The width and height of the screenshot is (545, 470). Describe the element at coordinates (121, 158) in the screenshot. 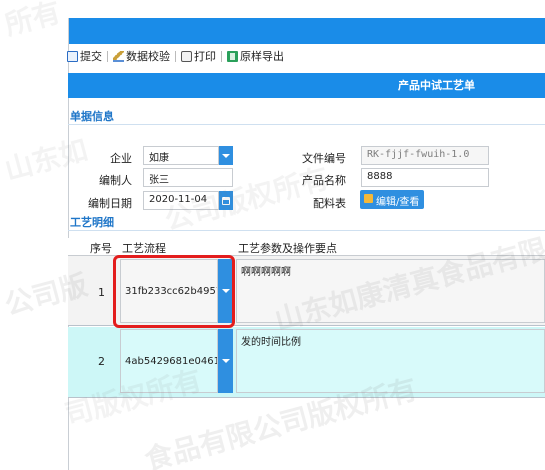

I see `enterprise-label: 企业` at that location.